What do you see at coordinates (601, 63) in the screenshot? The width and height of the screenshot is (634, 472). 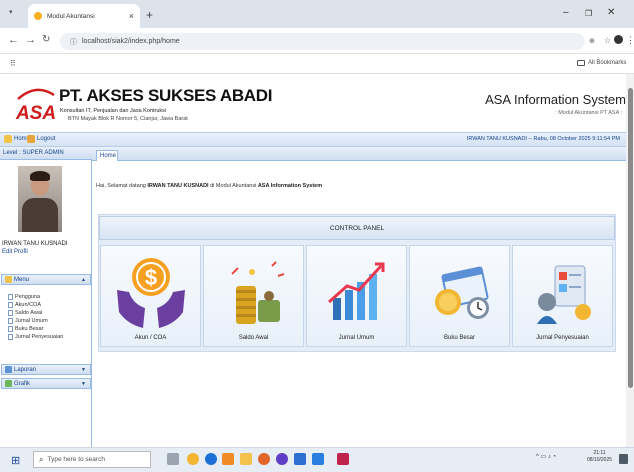 I see `all-bookmarks-button: All Bookmarks` at bounding box center [601, 63].